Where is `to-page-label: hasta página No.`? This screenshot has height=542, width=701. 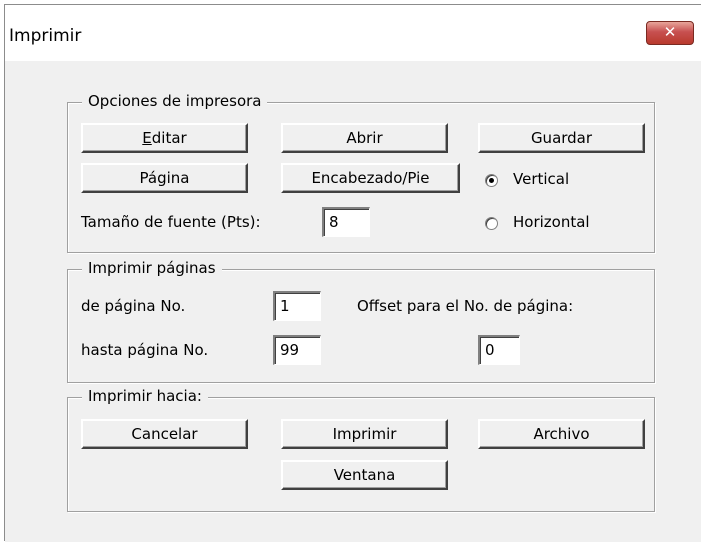
to-page-label: hasta página No. is located at coordinates (145, 350).